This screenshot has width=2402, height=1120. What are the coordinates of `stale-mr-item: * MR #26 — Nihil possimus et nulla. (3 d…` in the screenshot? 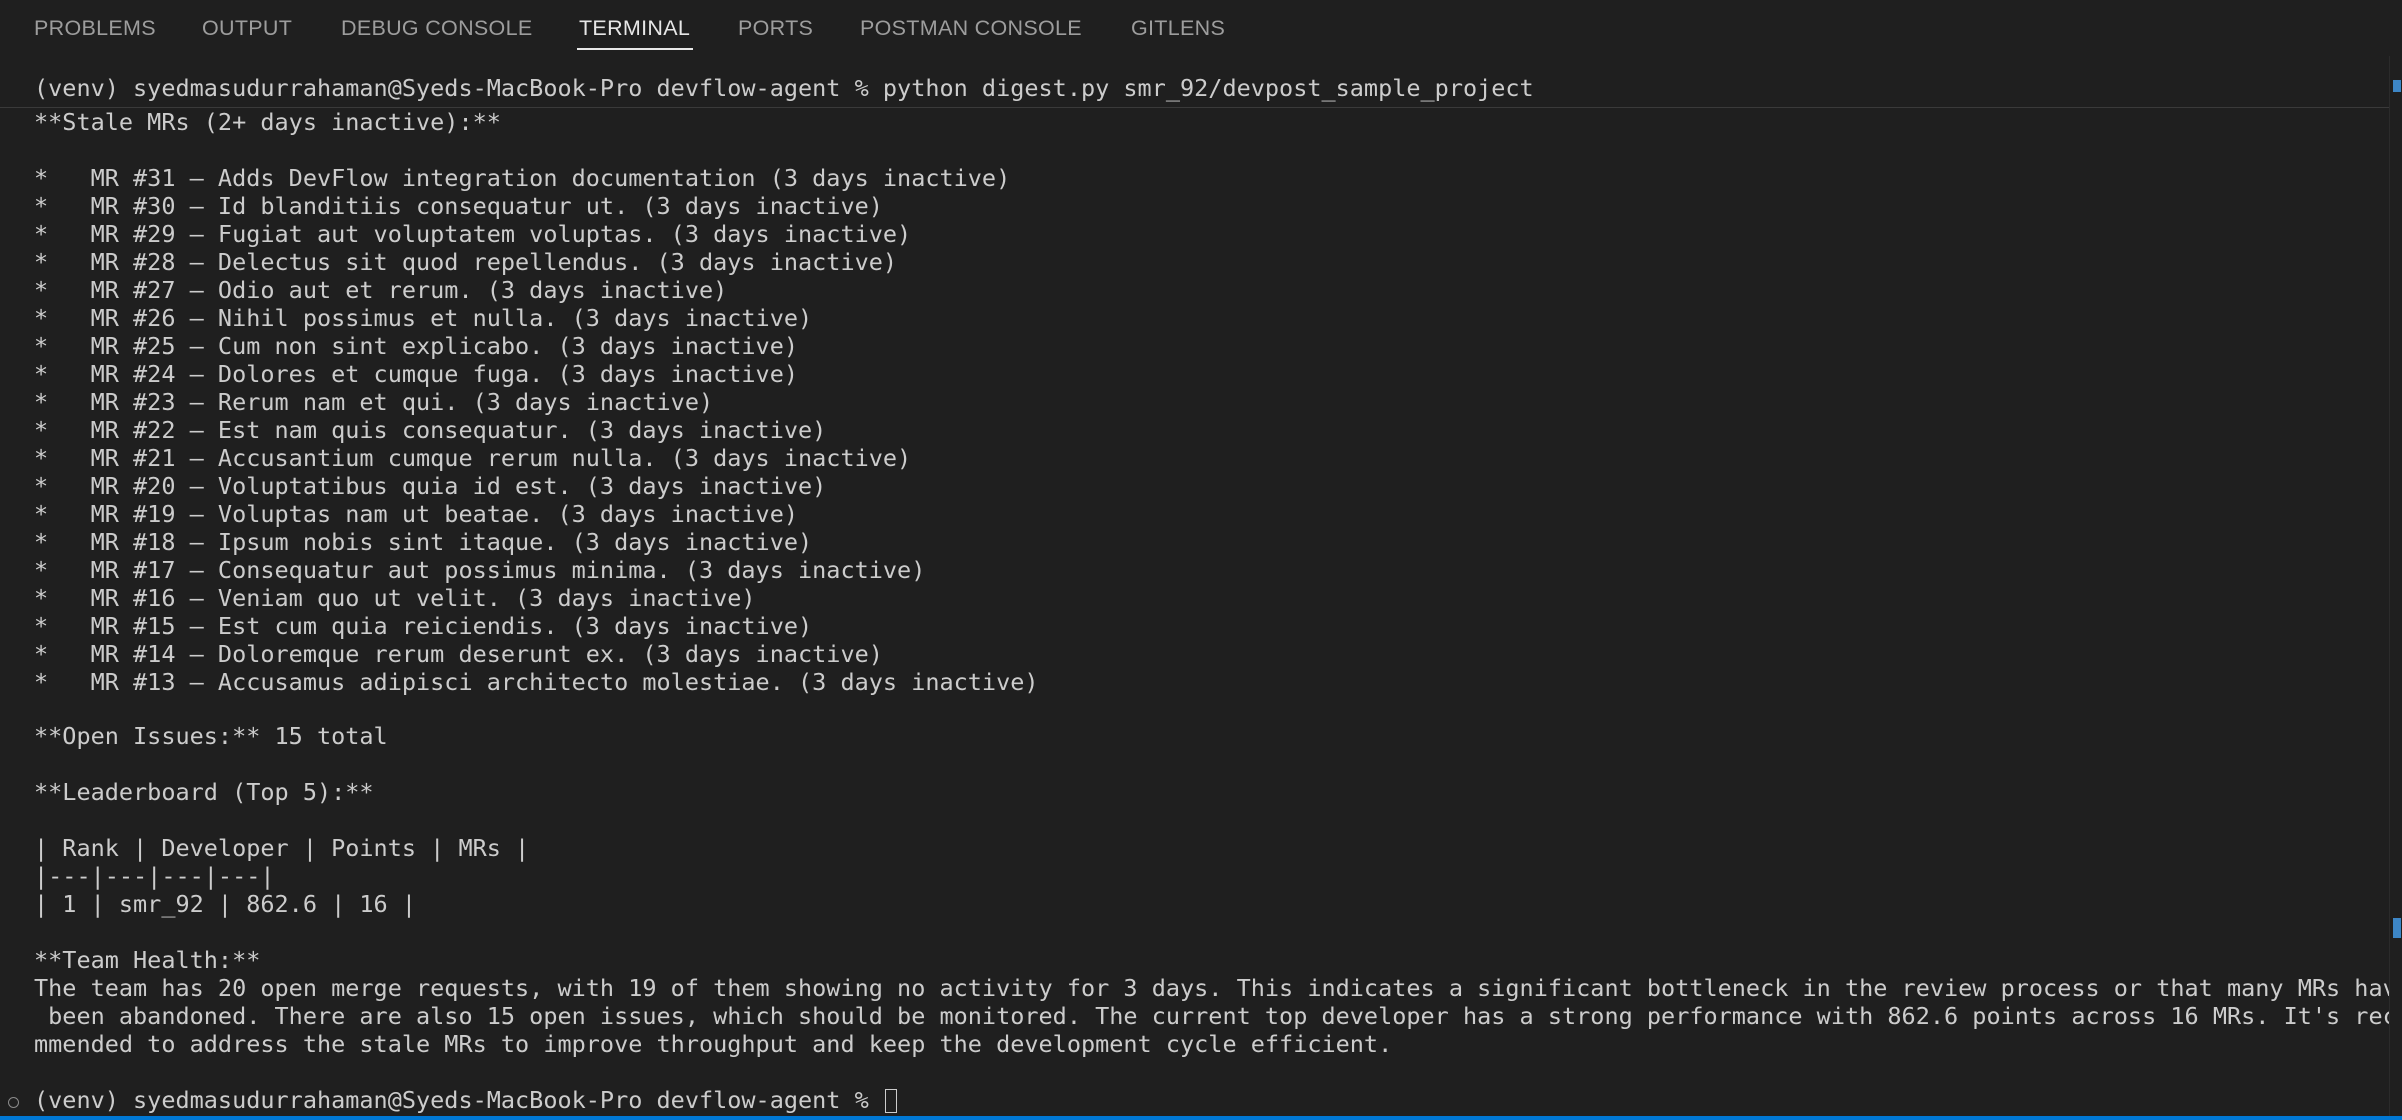 It's located at (423, 318).